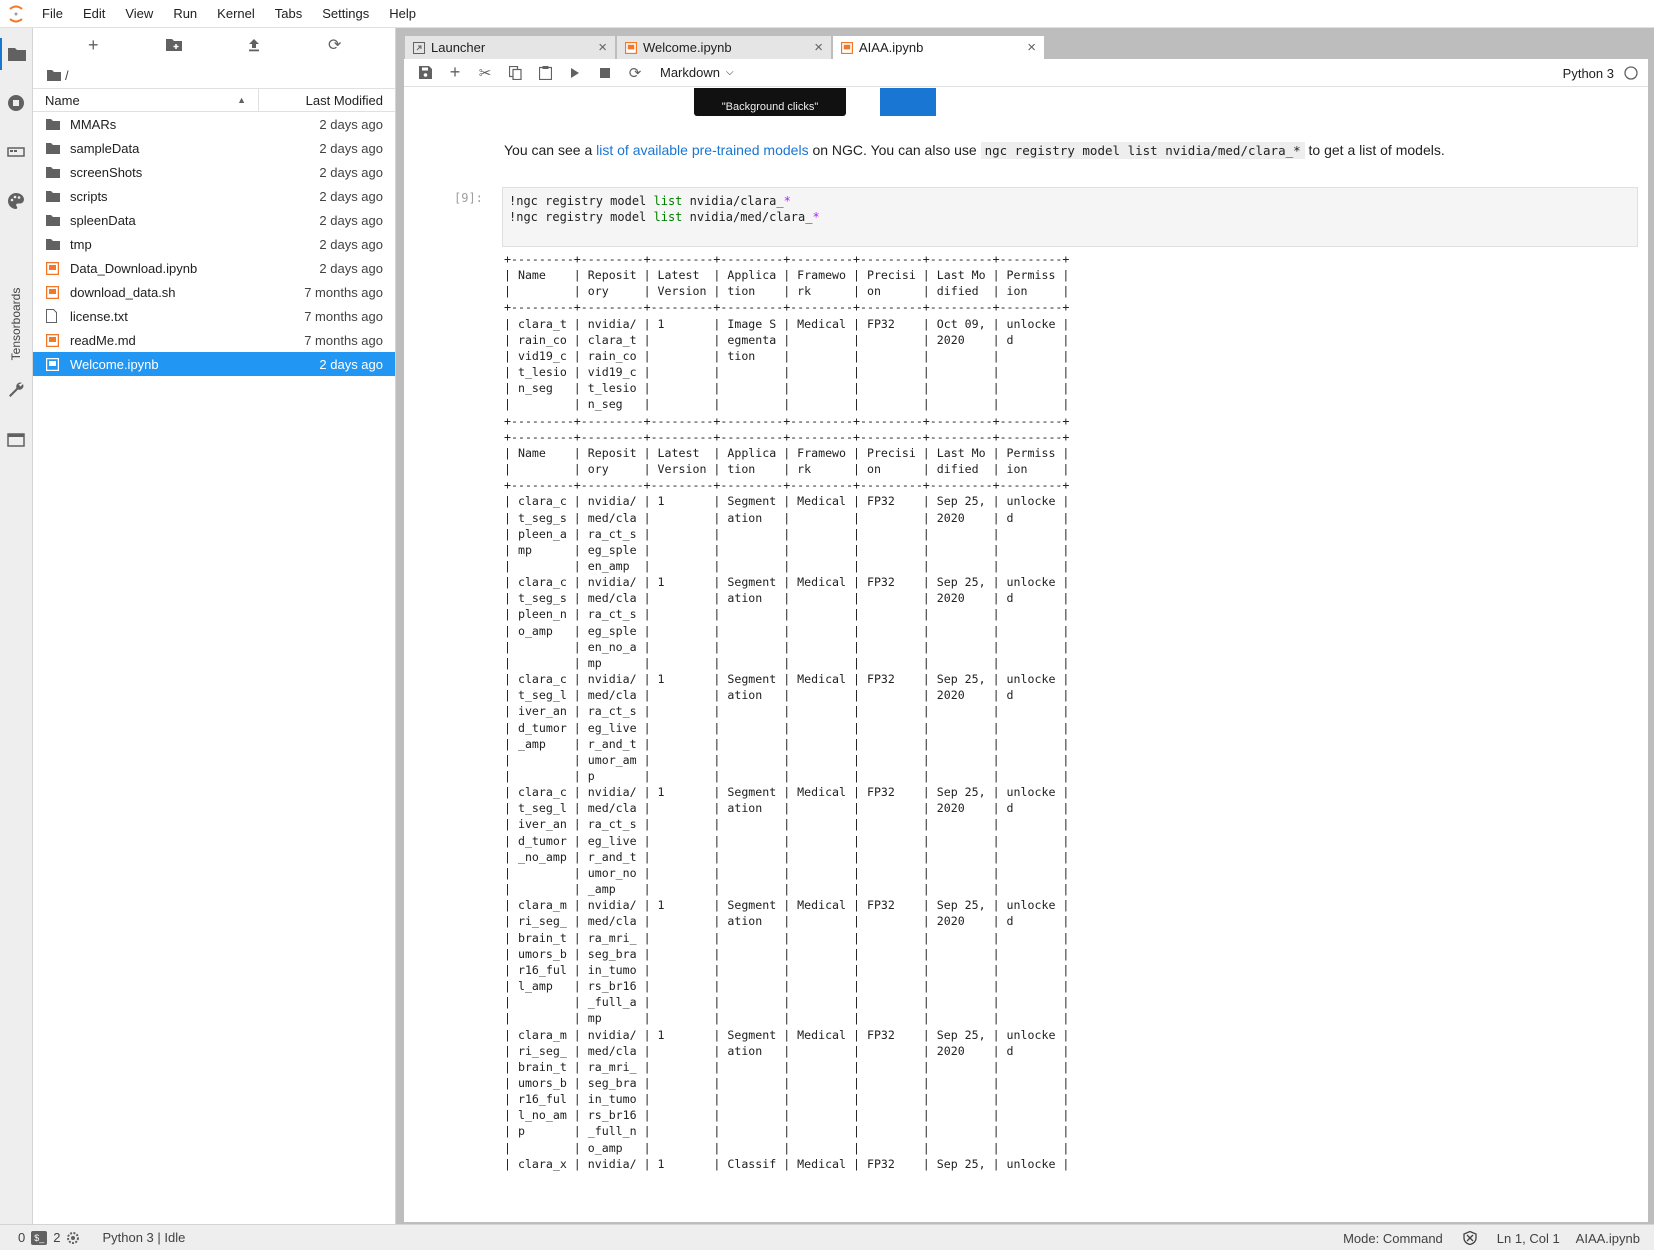 The width and height of the screenshot is (1654, 1250). I want to click on tab-launcher: Launcher ×, so click(510, 47).